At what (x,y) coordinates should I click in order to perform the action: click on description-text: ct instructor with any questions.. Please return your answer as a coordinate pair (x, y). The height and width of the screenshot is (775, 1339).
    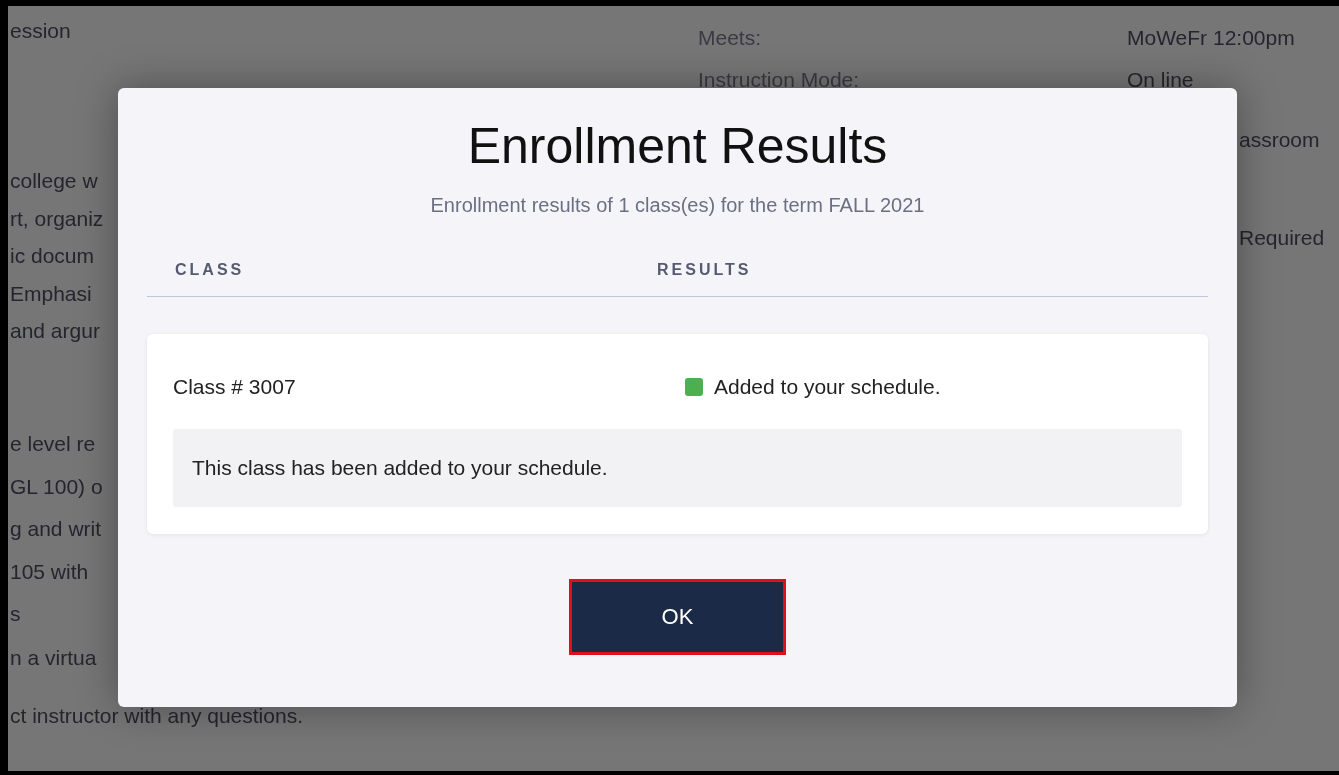
    Looking at the image, I should click on (156, 716).